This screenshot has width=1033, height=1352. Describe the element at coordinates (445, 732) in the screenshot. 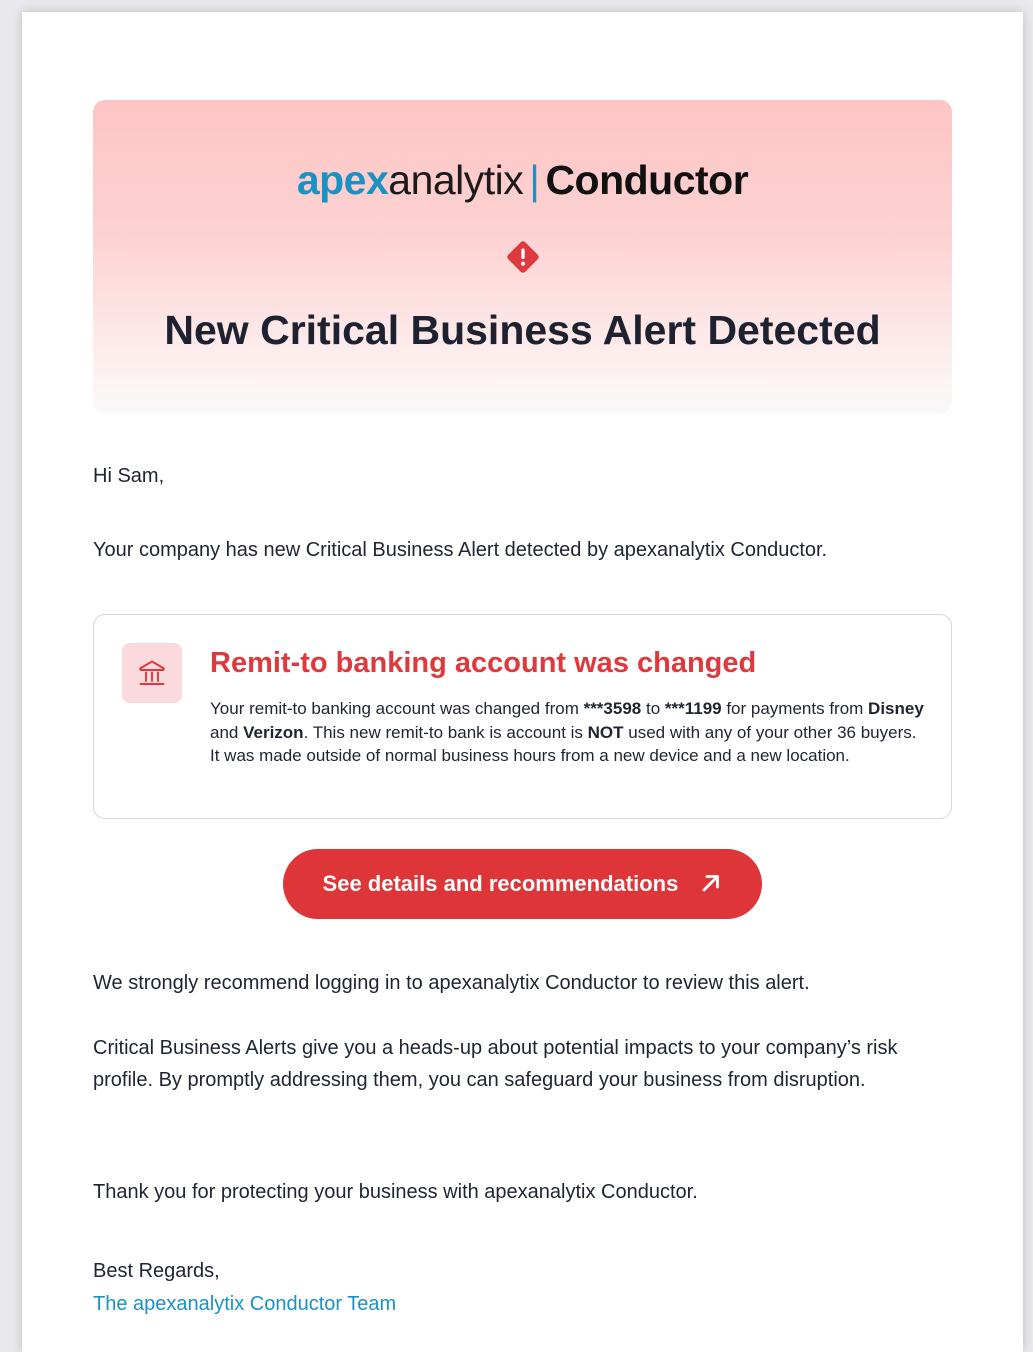

I see `alert-desc-text: . This new remit-to bank is account is` at that location.